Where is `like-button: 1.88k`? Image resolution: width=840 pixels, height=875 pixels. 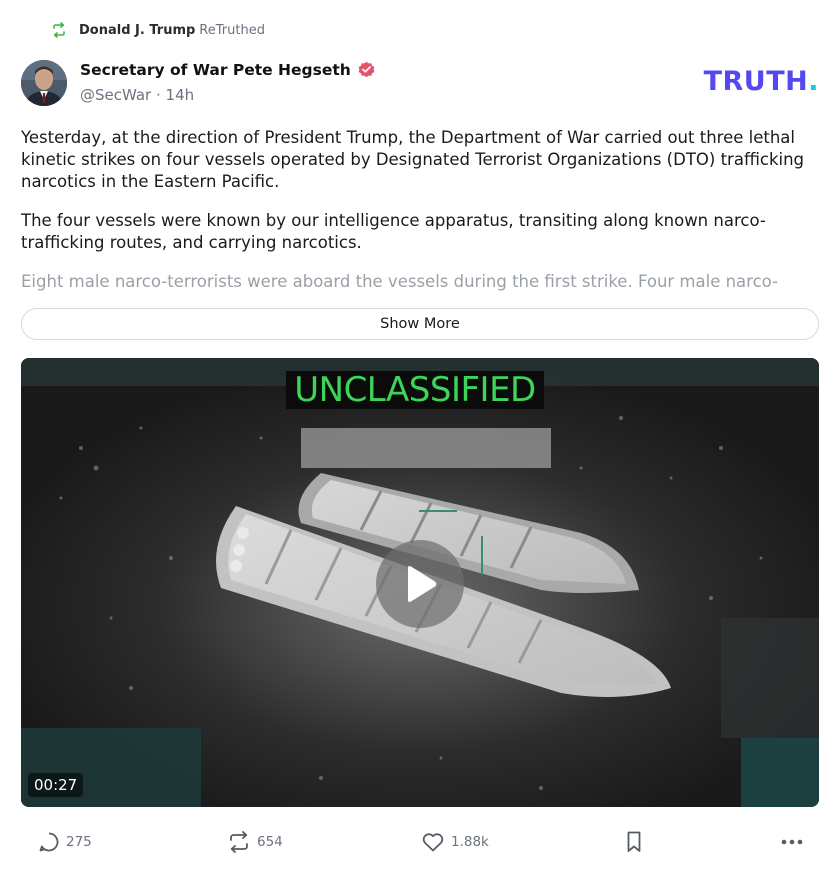
like-button: 1.88k is located at coordinates (455, 842).